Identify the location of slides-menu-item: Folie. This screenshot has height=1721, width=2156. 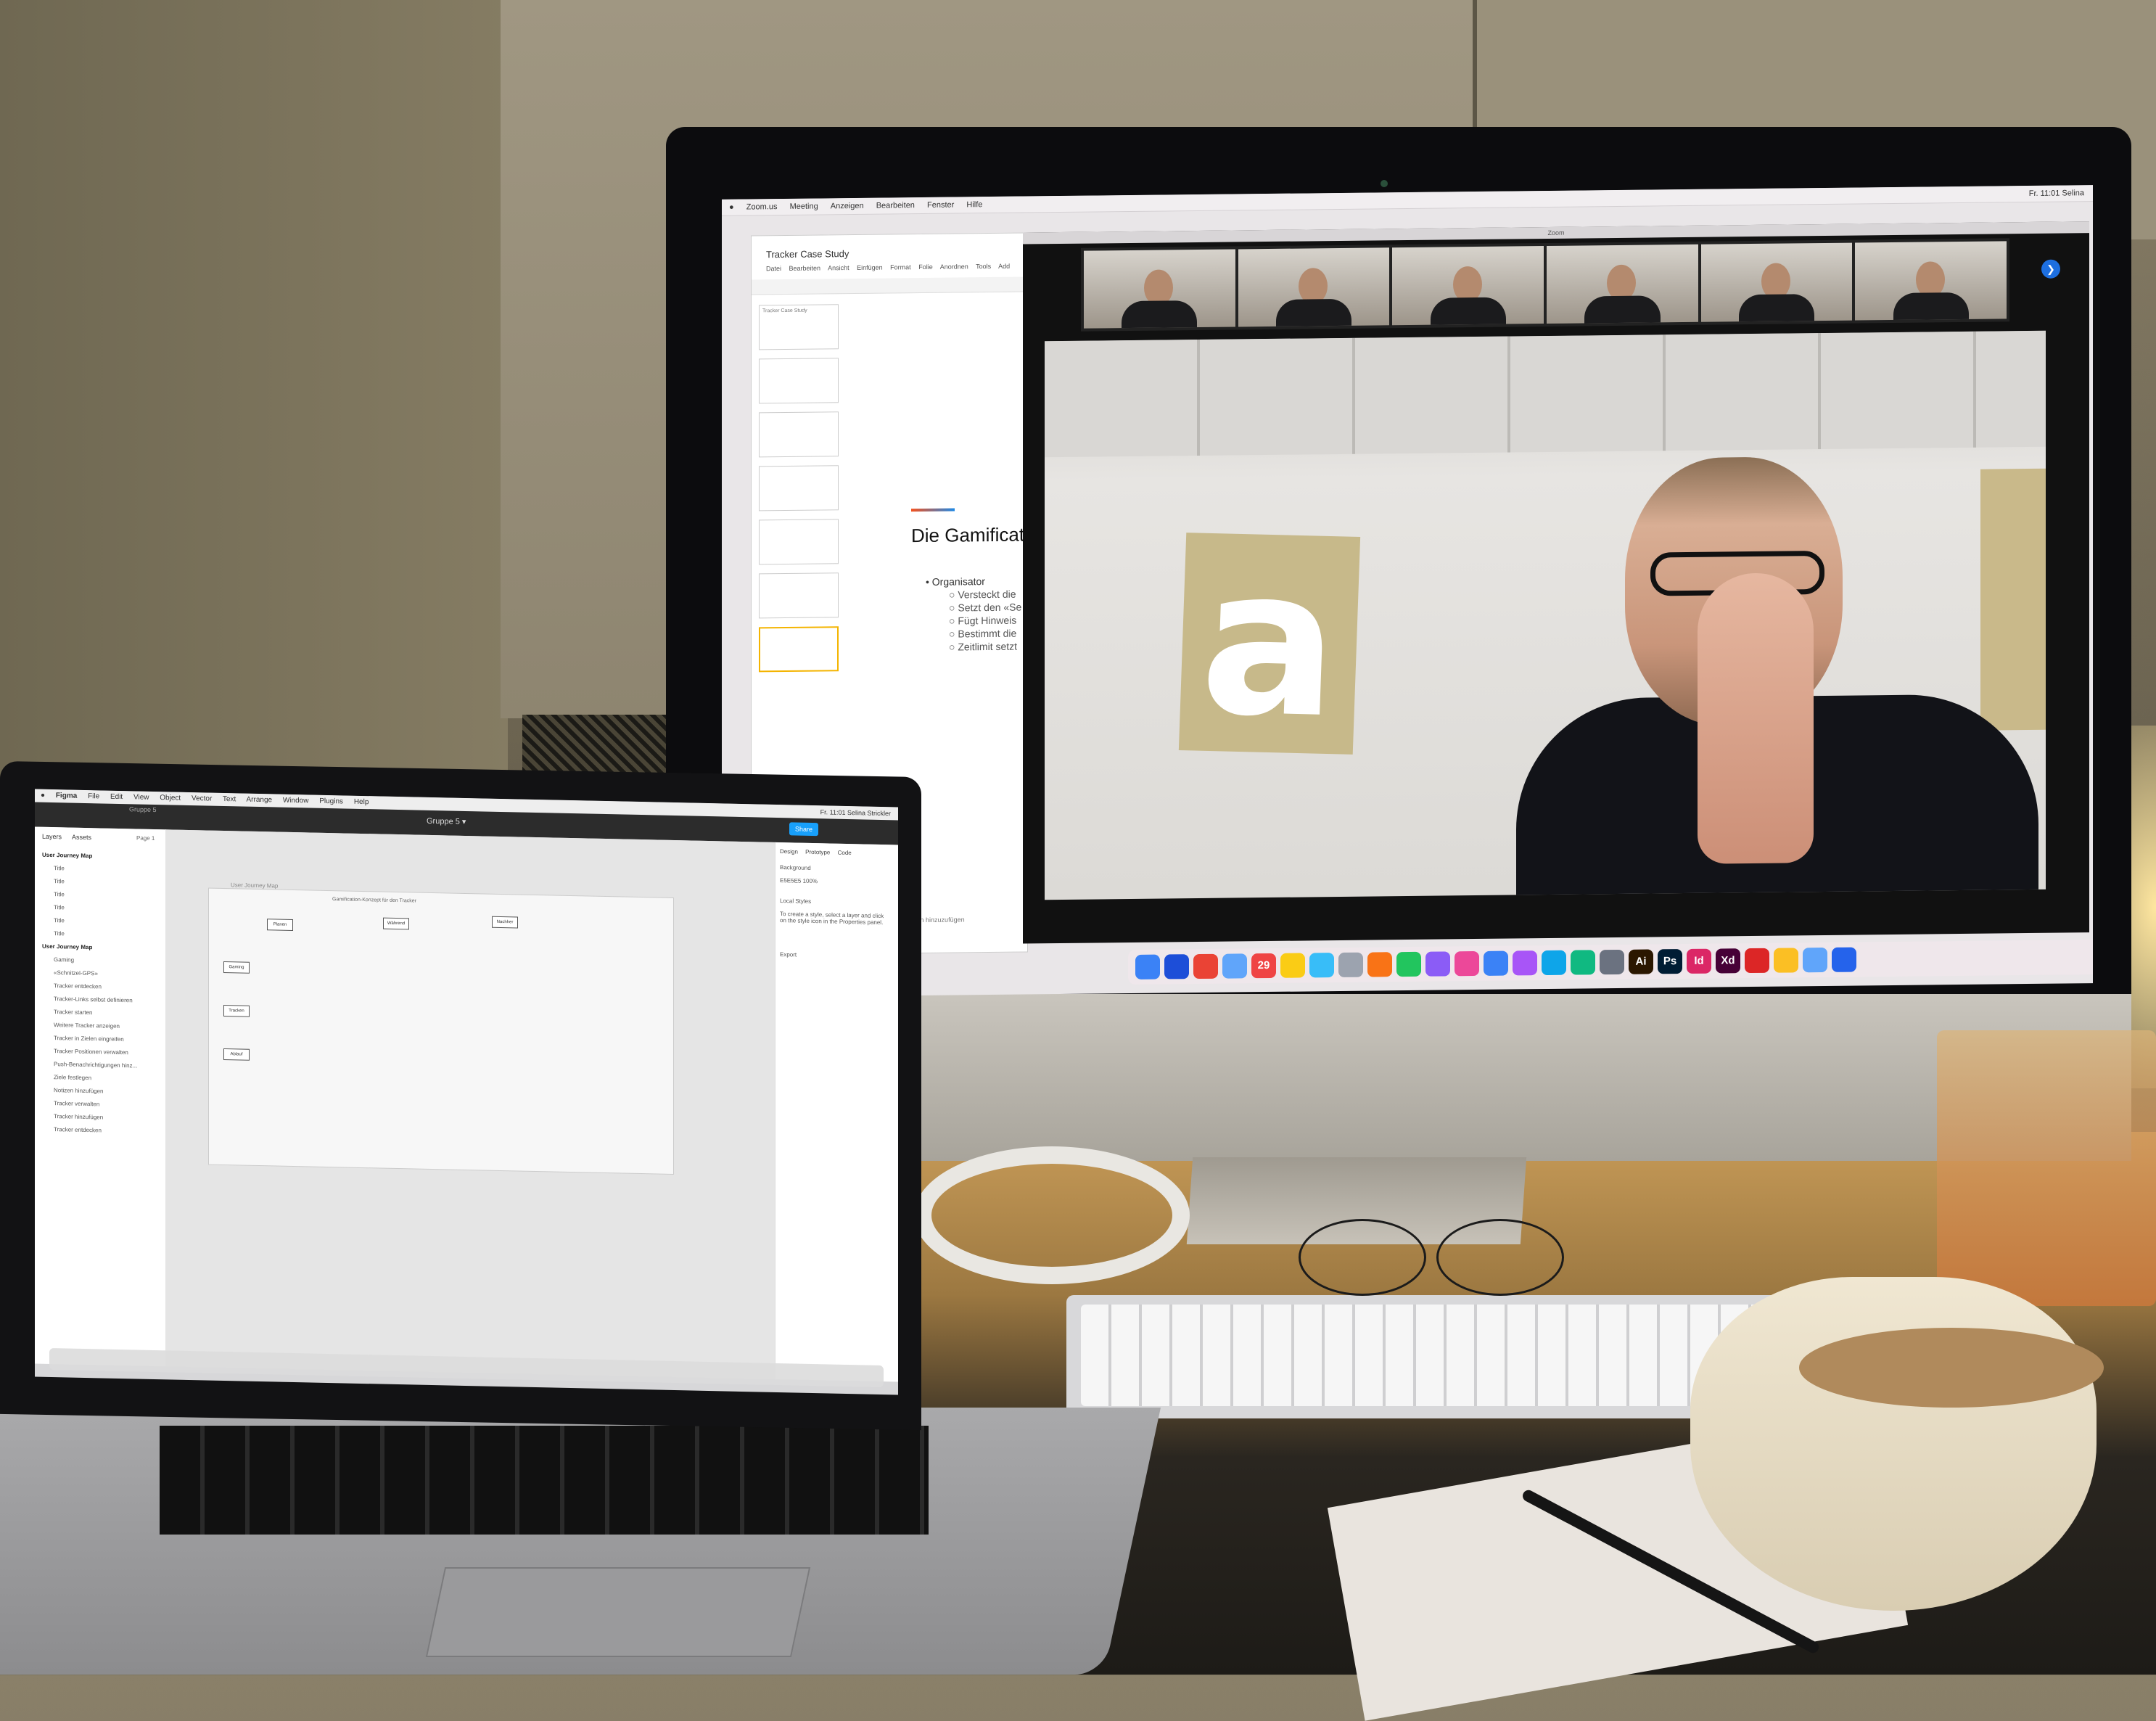
(925, 267).